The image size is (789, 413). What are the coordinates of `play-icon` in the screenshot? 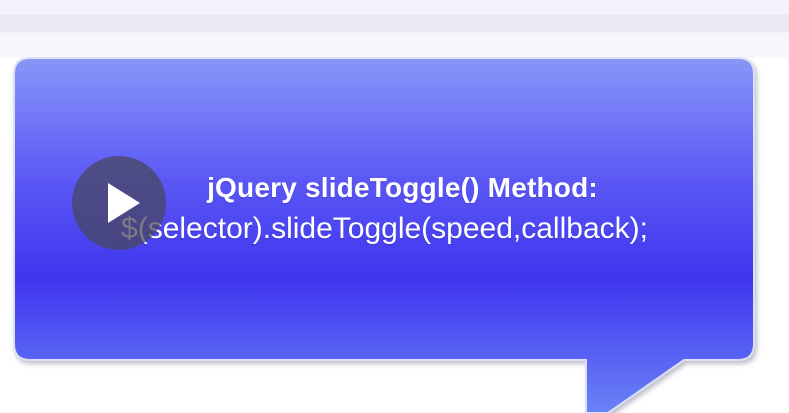 It's located at (124, 203).